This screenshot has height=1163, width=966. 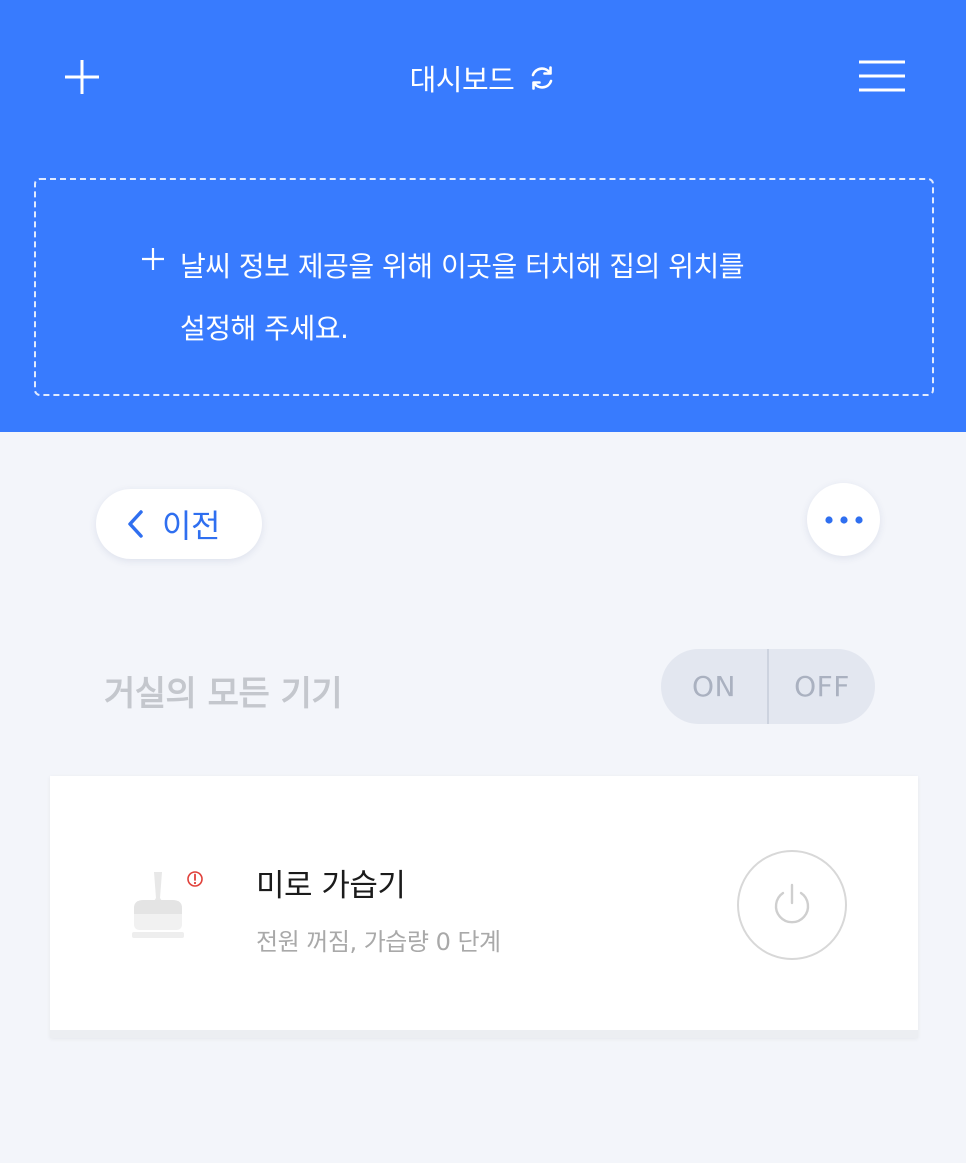 I want to click on device-status: 전원 꺼짐, 가습량 0 단계, so click(x=378, y=942).